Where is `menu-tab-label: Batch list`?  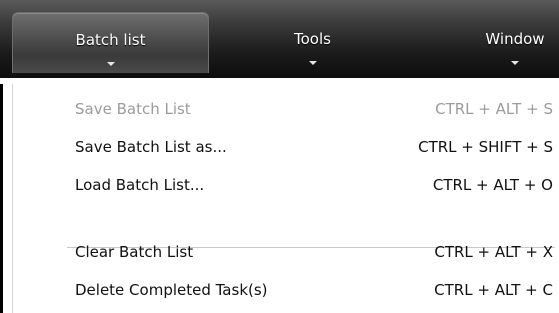 menu-tab-label: Batch list is located at coordinates (110, 40).